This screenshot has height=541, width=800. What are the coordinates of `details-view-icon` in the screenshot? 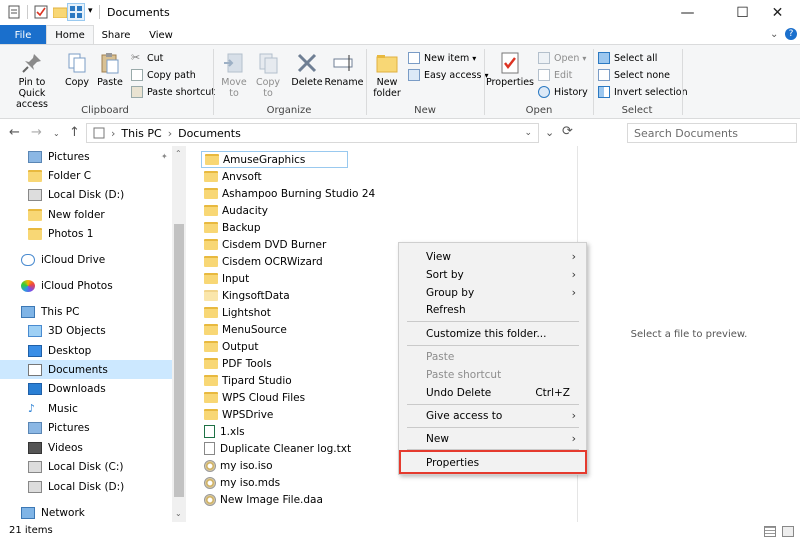 It's located at (770, 531).